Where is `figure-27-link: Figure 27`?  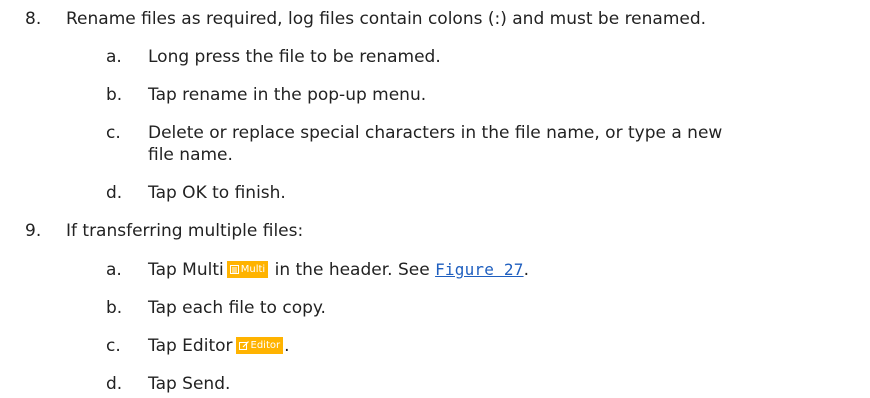 figure-27-link: Figure 27 is located at coordinates (479, 269).